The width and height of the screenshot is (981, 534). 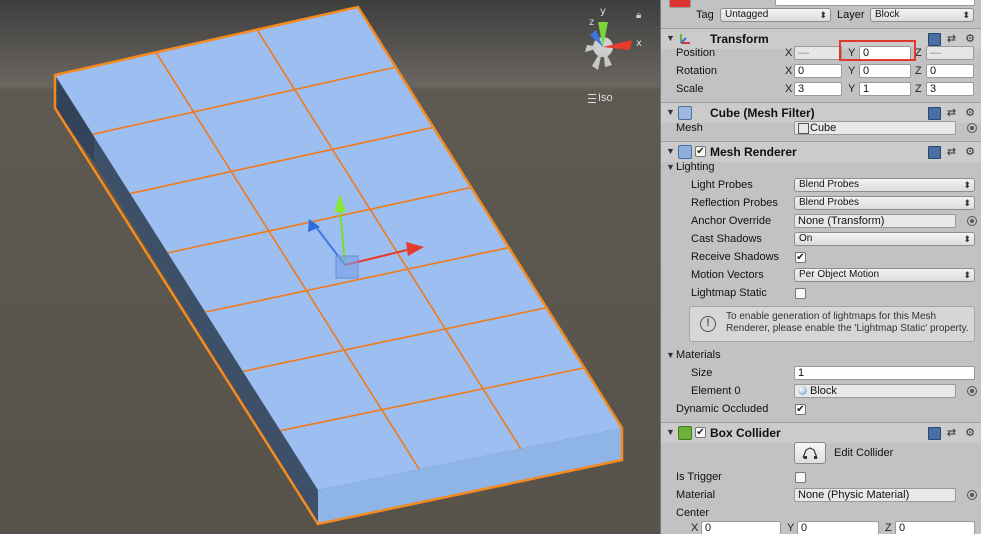 I want to click on box-collider-header: ▼ ✔ Box Collider ⇄ ⚙, so click(x=821, y=432).